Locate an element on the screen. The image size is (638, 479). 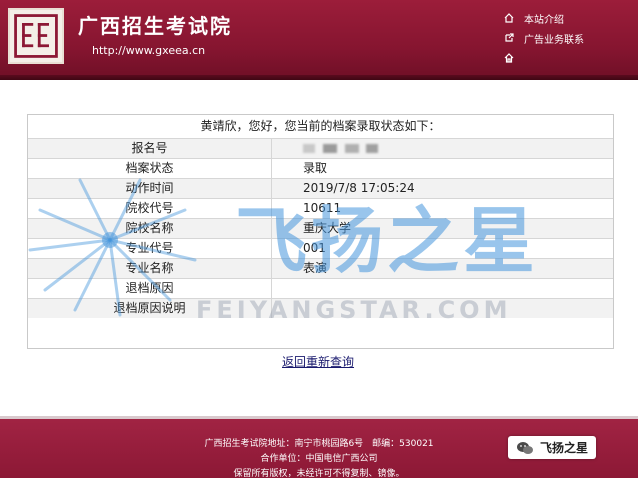
link-icon is located at coordinates (509, 38).